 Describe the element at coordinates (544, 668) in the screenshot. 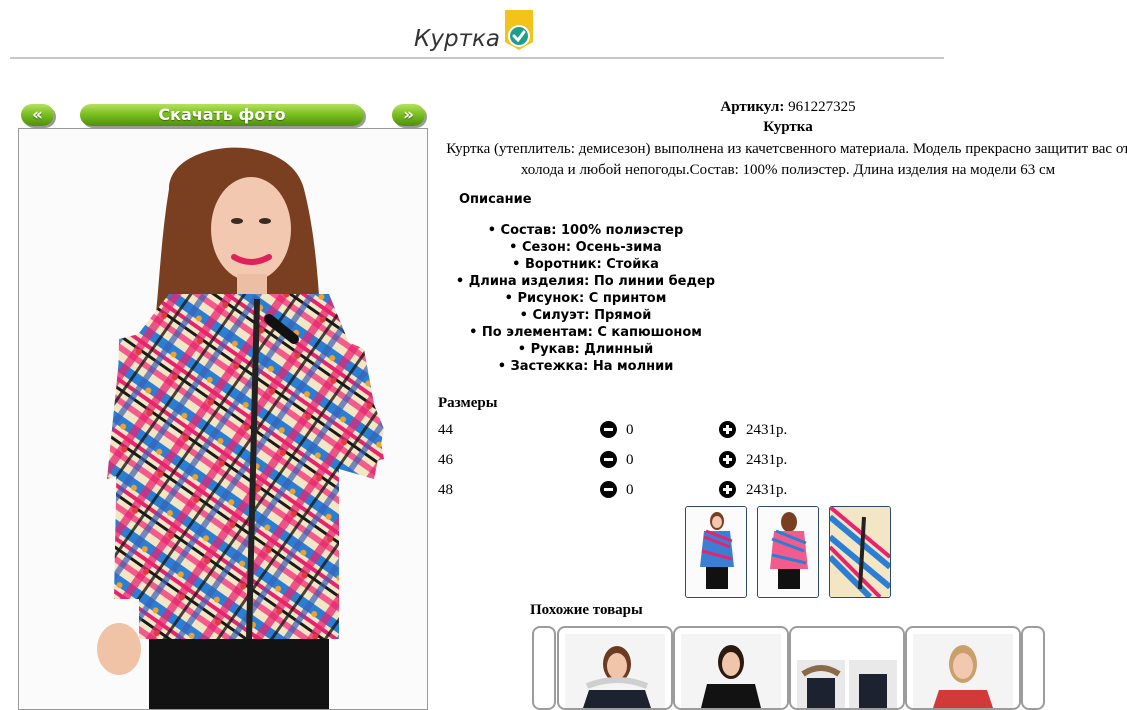

I see `similar-prev-button` at that location.